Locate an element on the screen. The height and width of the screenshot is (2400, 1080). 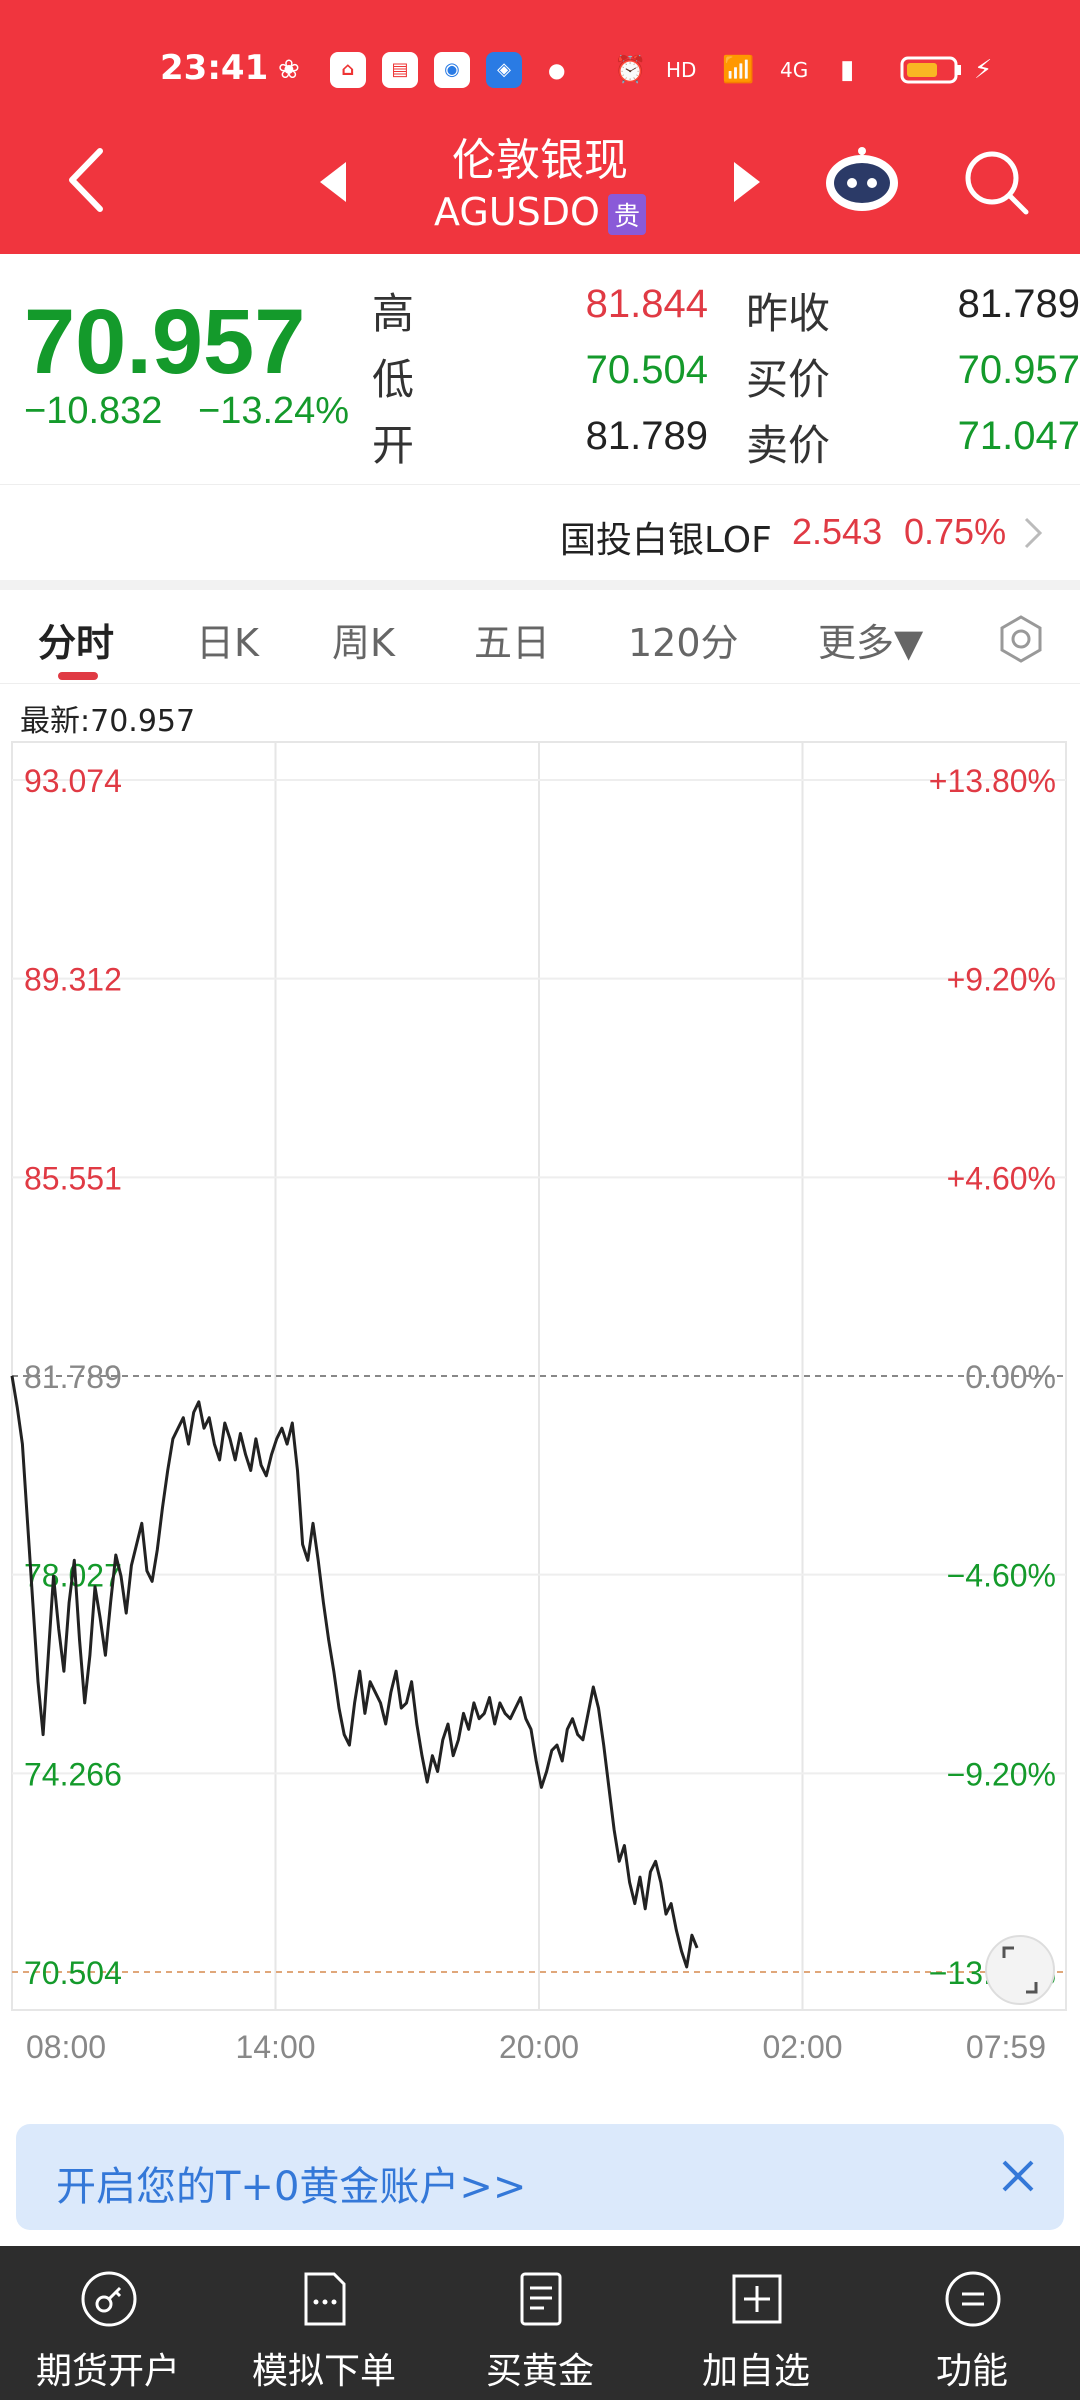
tab-120min: 120分 is located at coordinates (683, 639).